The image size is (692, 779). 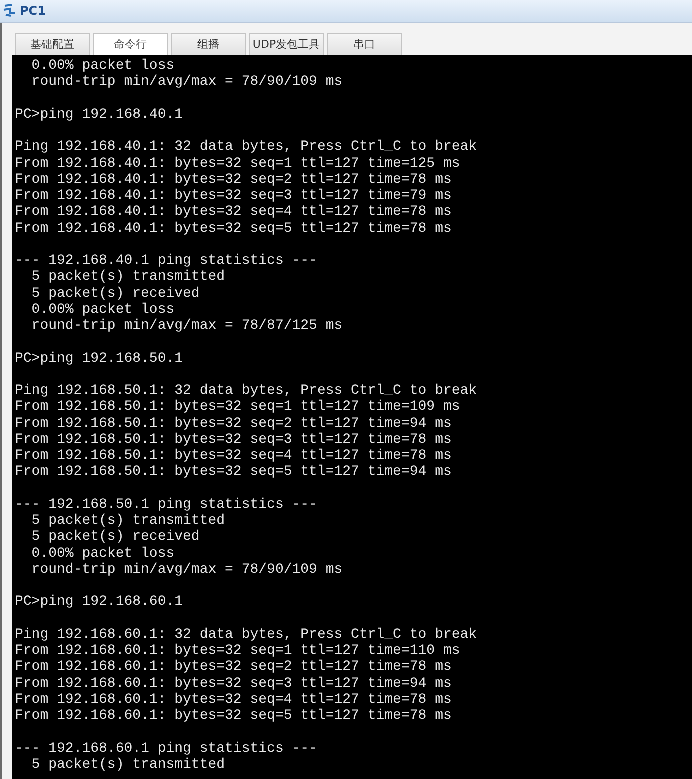 I want to click on terminal-line: From 192.168.60.1: bytes=32 seq=2 ttl=127 time=78 ms, so click(x=234, y=667).